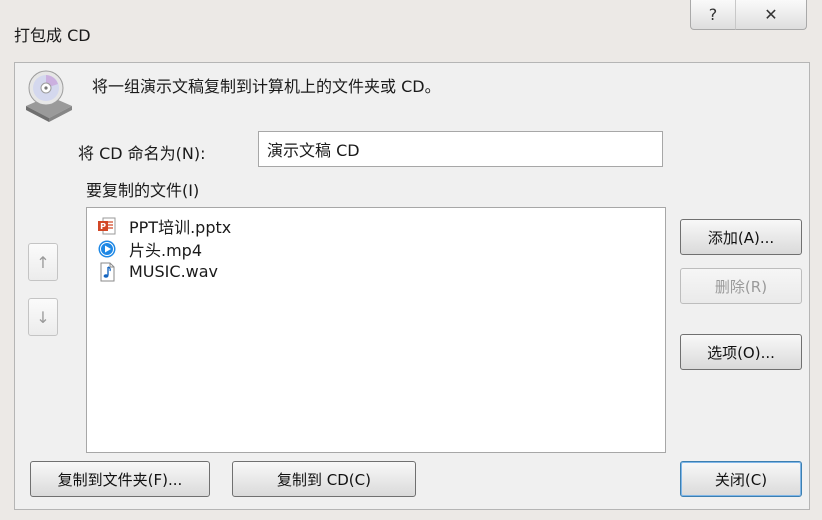  I want to click on arrow-up-icon: ↑, so click(43, 262).